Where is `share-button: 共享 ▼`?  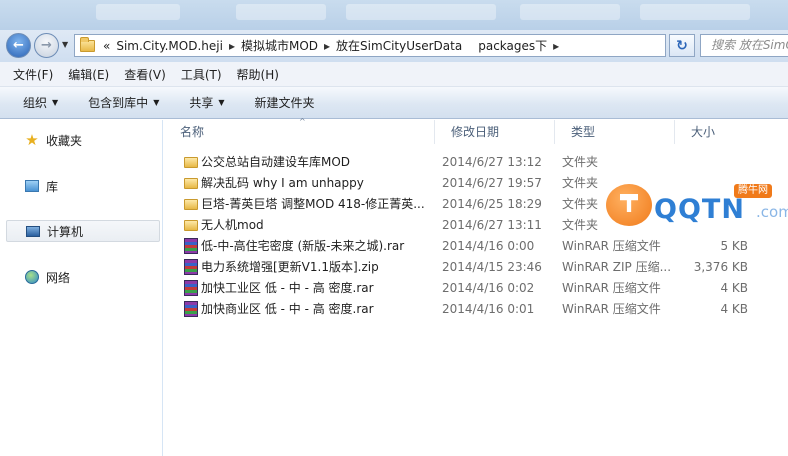 share-button: 共享 ▼ is located at coordinates (206, 102).